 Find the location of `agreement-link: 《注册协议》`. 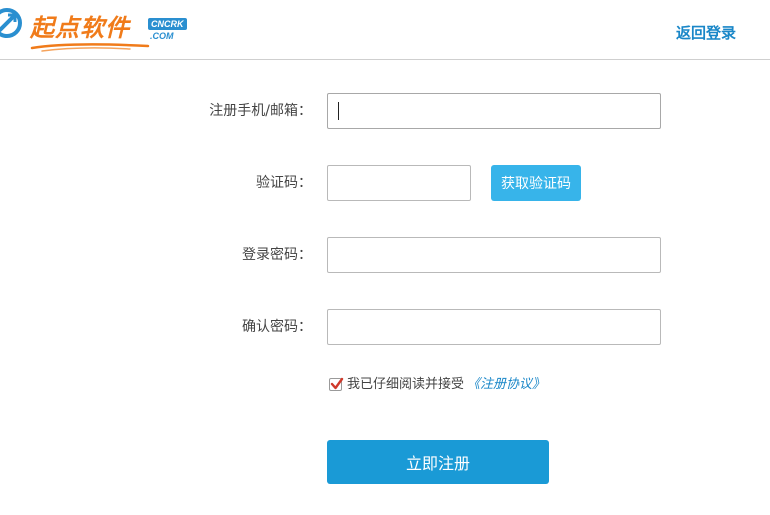

agreement-link: 《注册协议》 is located at coordinates (506, 385).